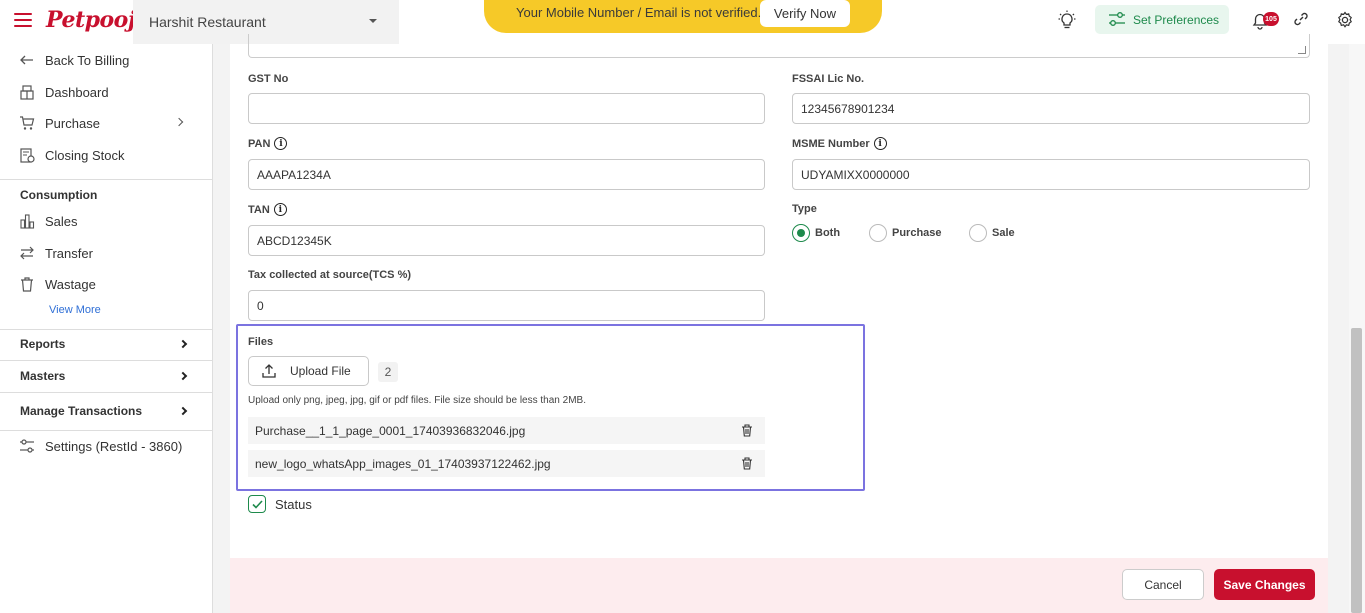  Describe the element at coordinates (828, 233) in the screenshot. I see `radio-label: Both` at that location.